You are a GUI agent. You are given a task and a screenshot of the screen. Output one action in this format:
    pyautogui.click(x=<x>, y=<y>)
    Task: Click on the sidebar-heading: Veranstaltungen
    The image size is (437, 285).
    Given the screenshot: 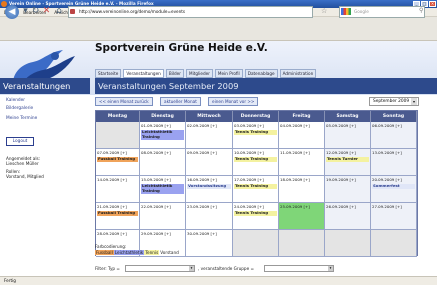 What is the action you would take?
    pyautogui.click(x=45, y=86)
    